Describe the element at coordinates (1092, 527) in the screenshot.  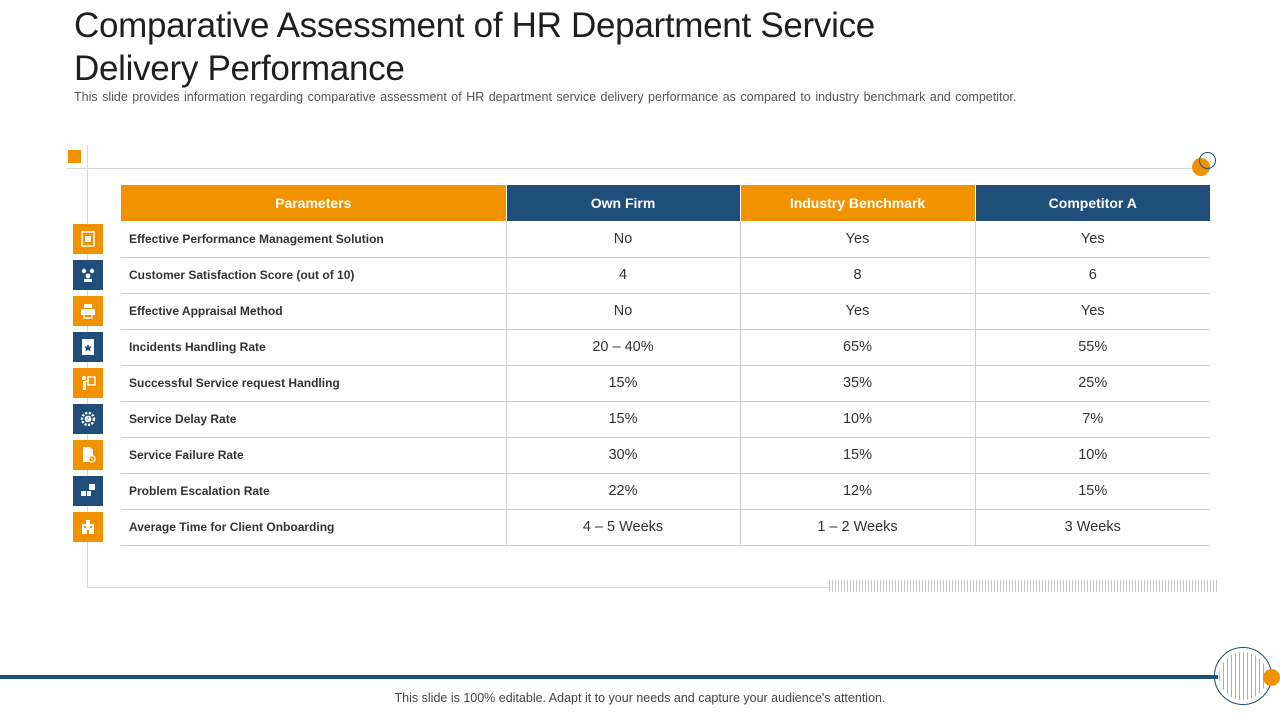
I see `row-competitor-a: 3 Weeks` at that location.